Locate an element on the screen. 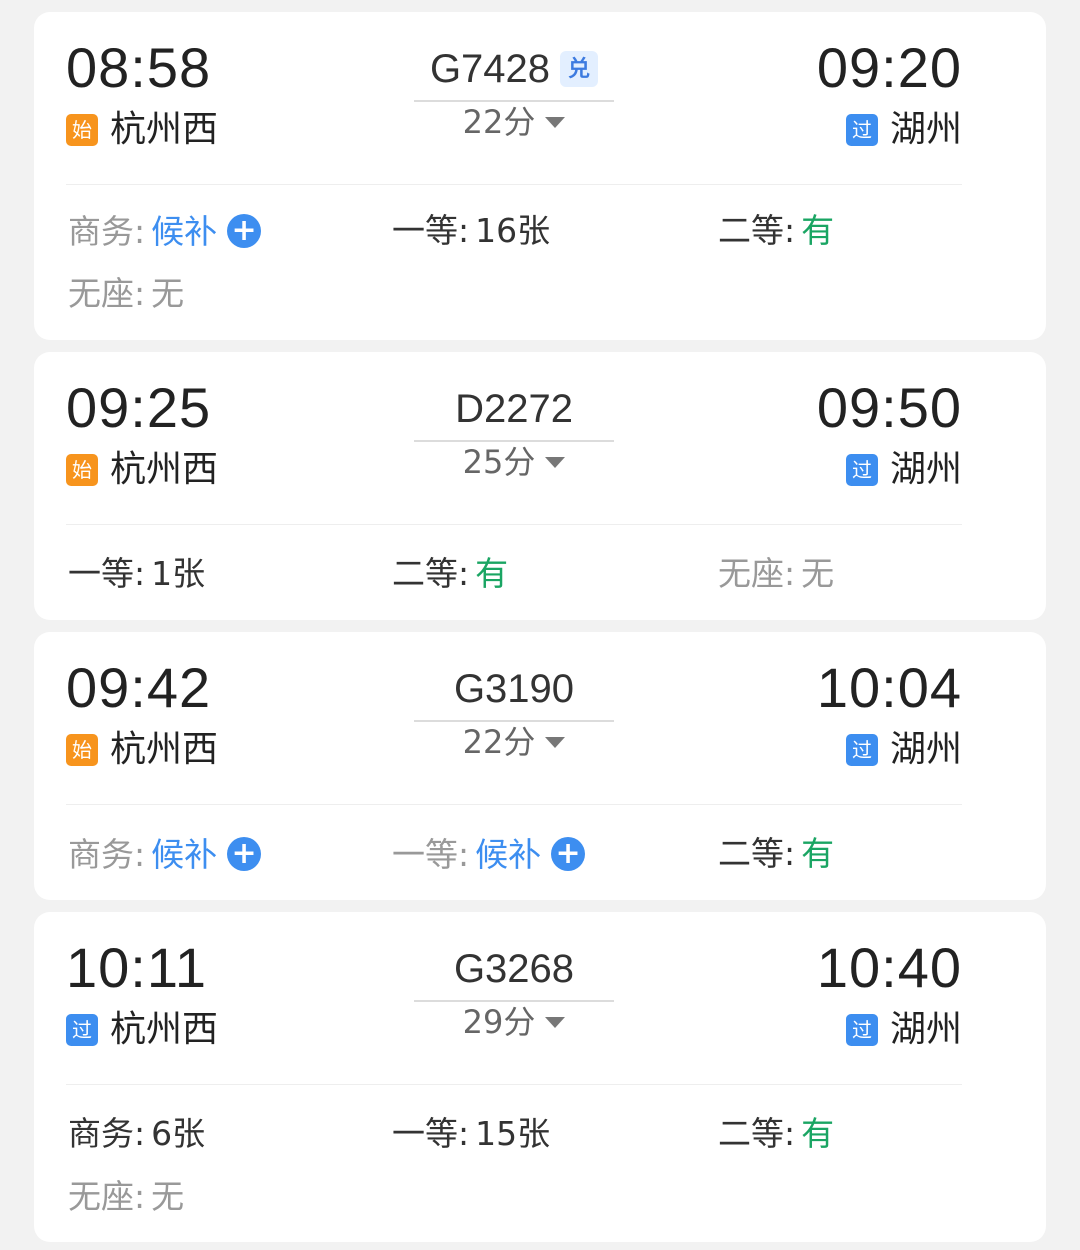  train-number-text: G3190 is located at coordinates (514, 689).